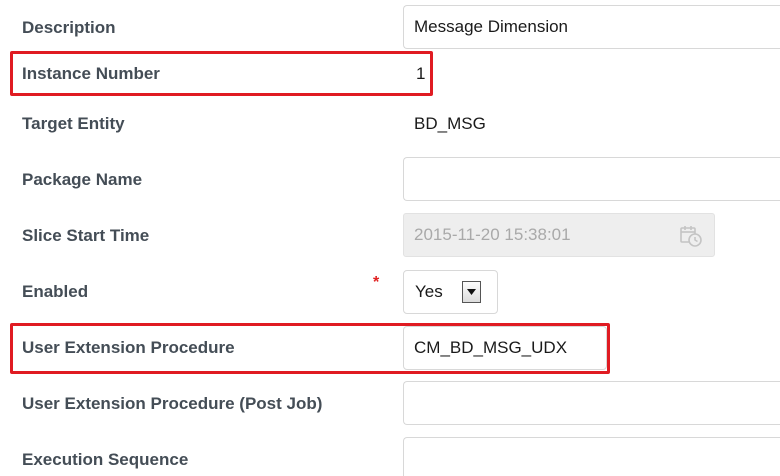 The image size is (780, 476). Describe the element at coordinates (471, 292) in the screenshot. I see `chevron-down-icon` at that location.